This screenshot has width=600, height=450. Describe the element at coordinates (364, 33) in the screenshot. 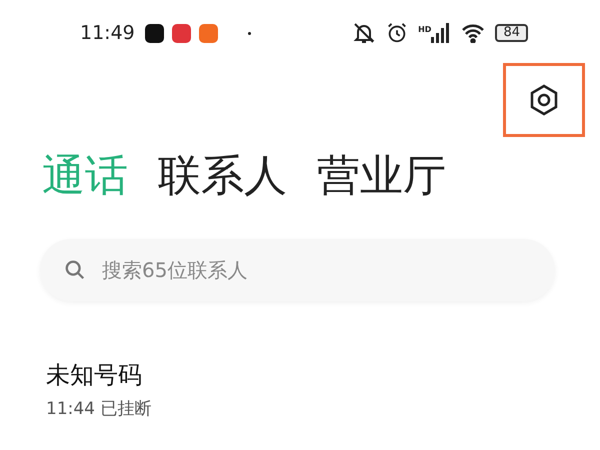

I see `bell-muted-icon` at that location.